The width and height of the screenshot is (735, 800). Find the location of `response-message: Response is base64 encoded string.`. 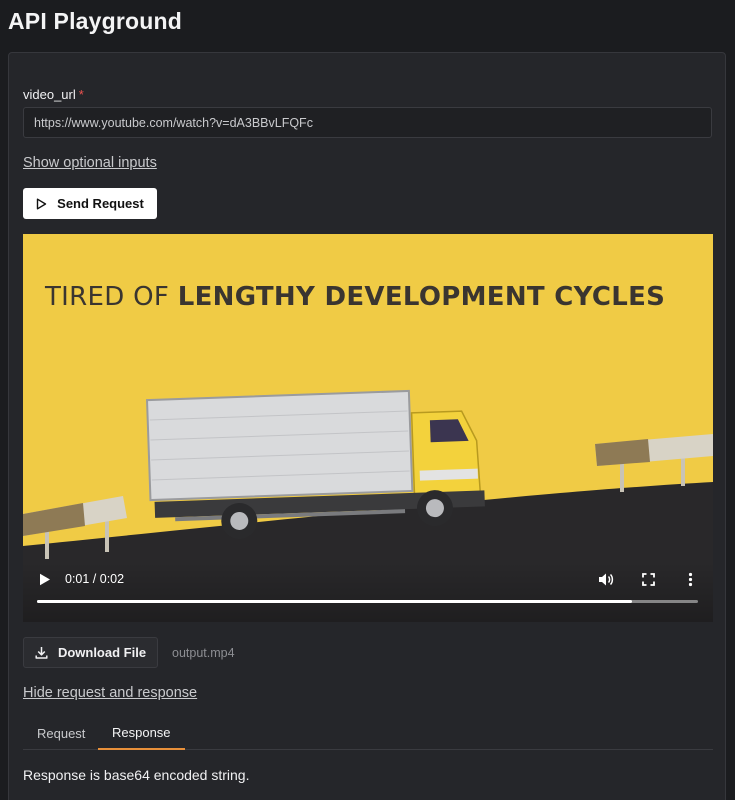

response-message: Response is base64 encoded string. is located at coordinates (136, 775).